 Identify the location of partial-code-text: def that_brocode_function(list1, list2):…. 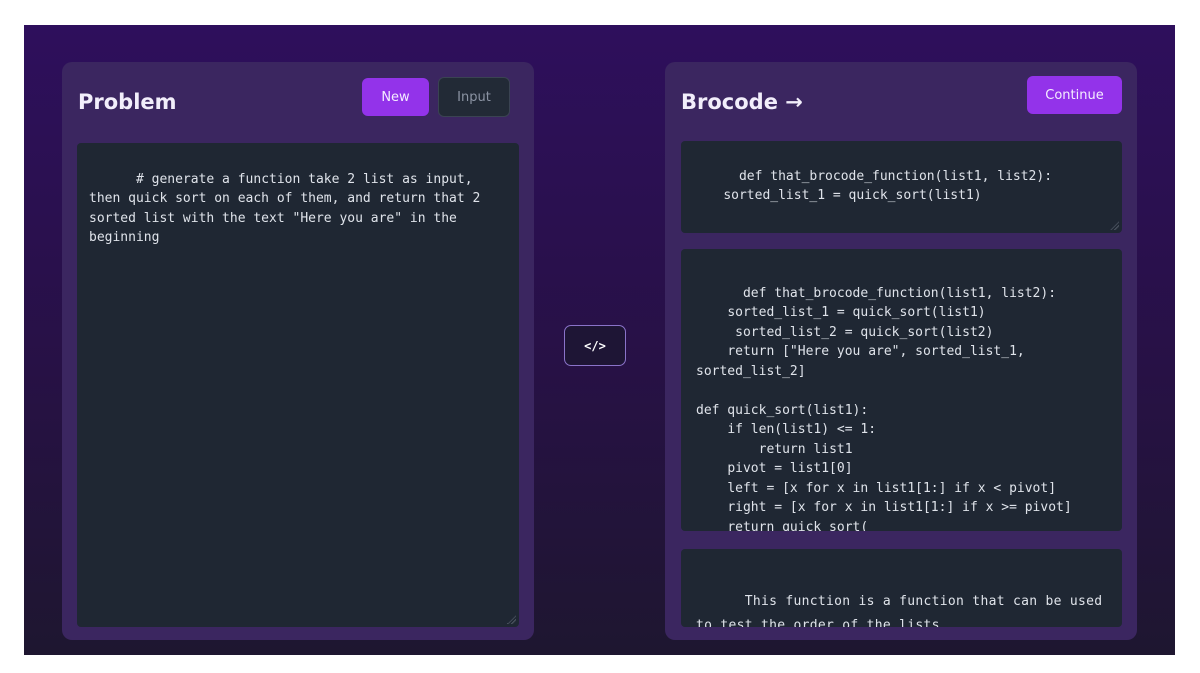
(888, 186).